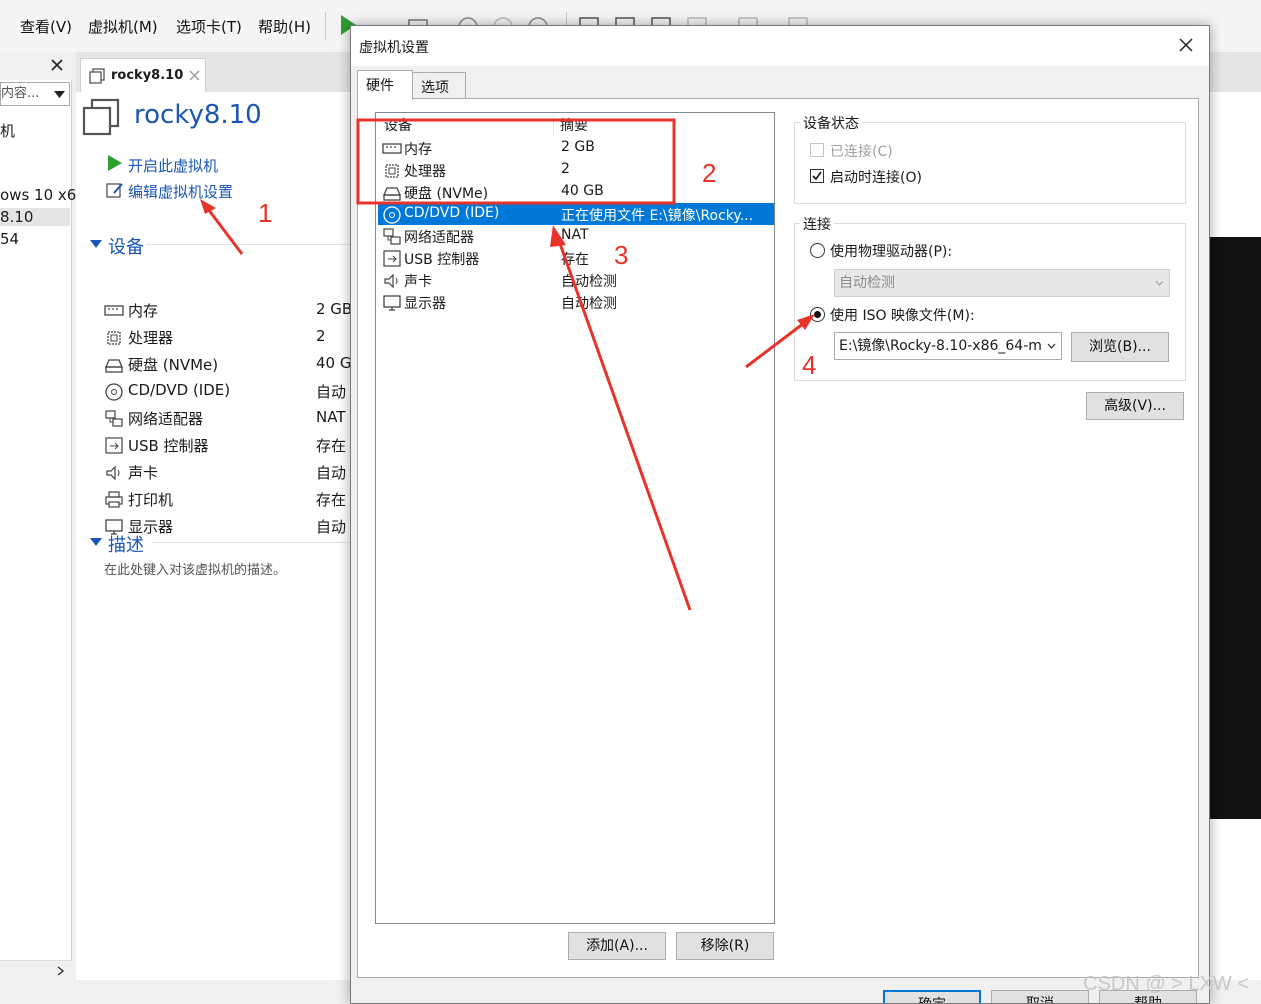  Describe the element at coordinates (1166, 984) in the screenshot. I see `watermark: CSDN @ > LXW <` at that location.